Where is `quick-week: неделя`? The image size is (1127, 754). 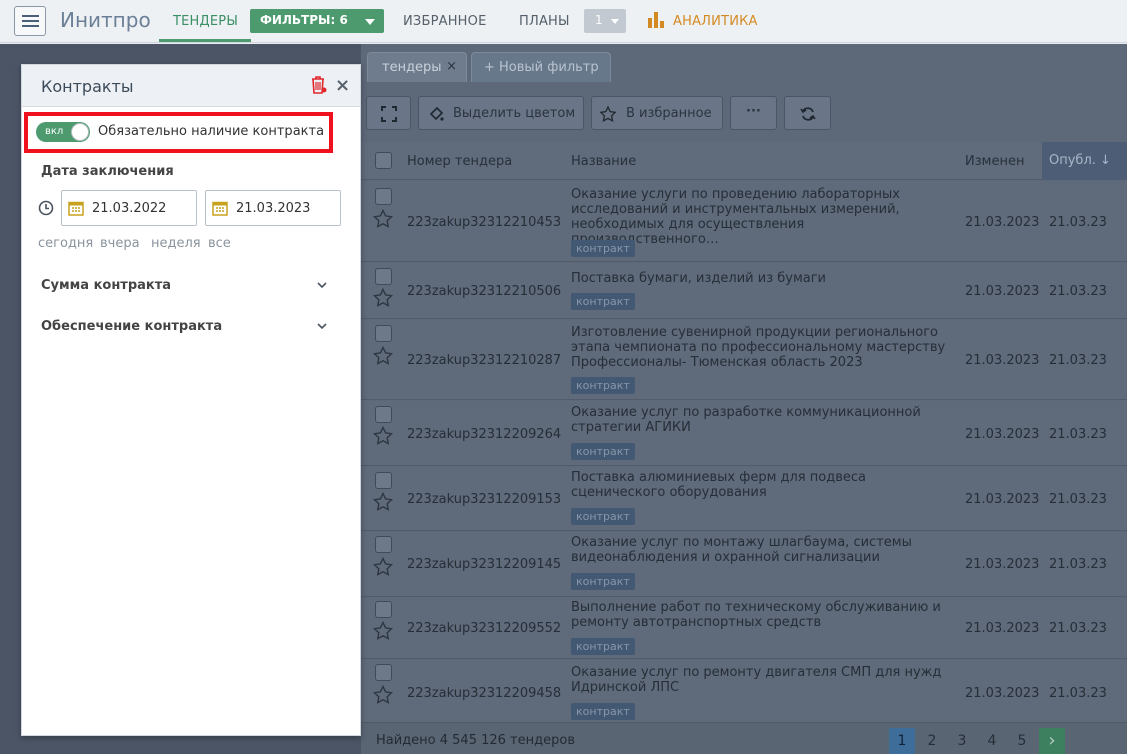
quick-week: неделя is located at coordinates (176, 243).